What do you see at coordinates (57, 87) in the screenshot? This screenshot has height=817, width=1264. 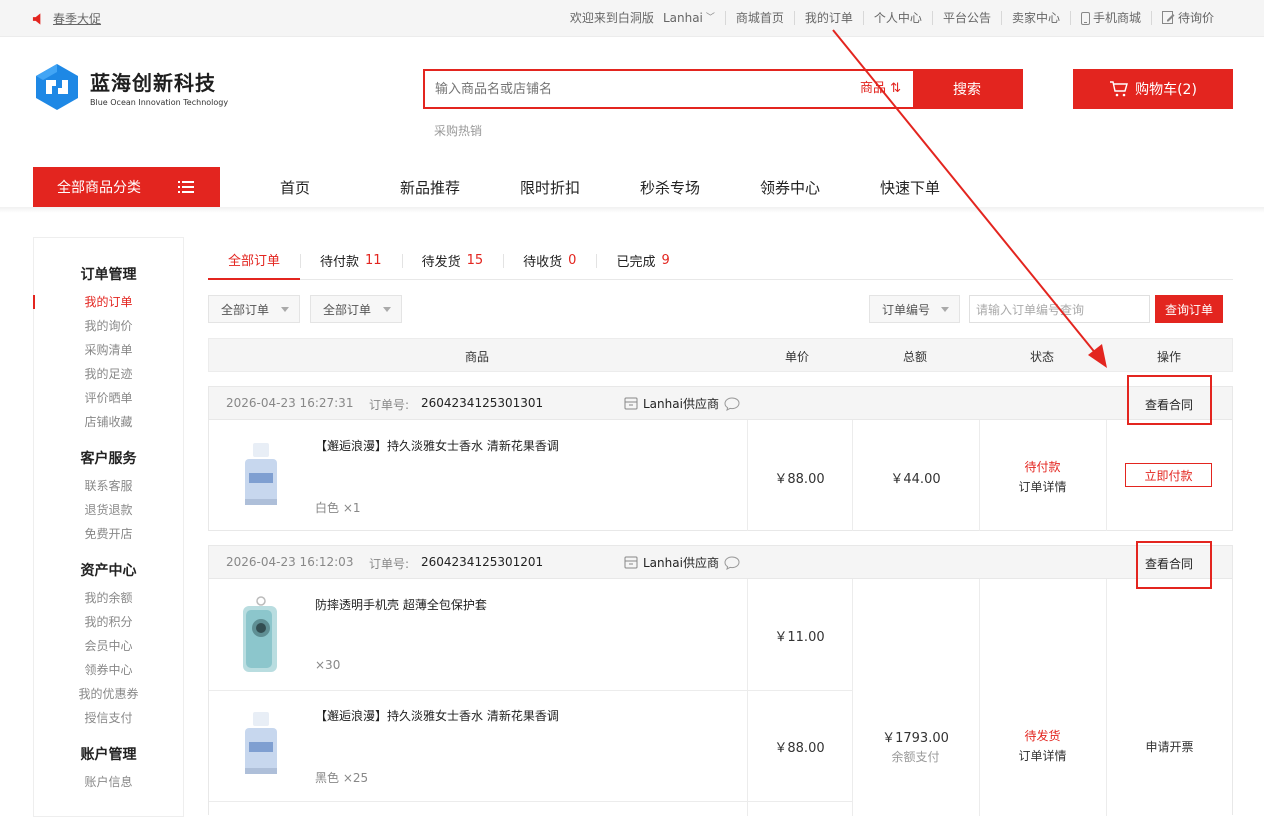 I see `logo-icon` at bounding box center [57, 87].